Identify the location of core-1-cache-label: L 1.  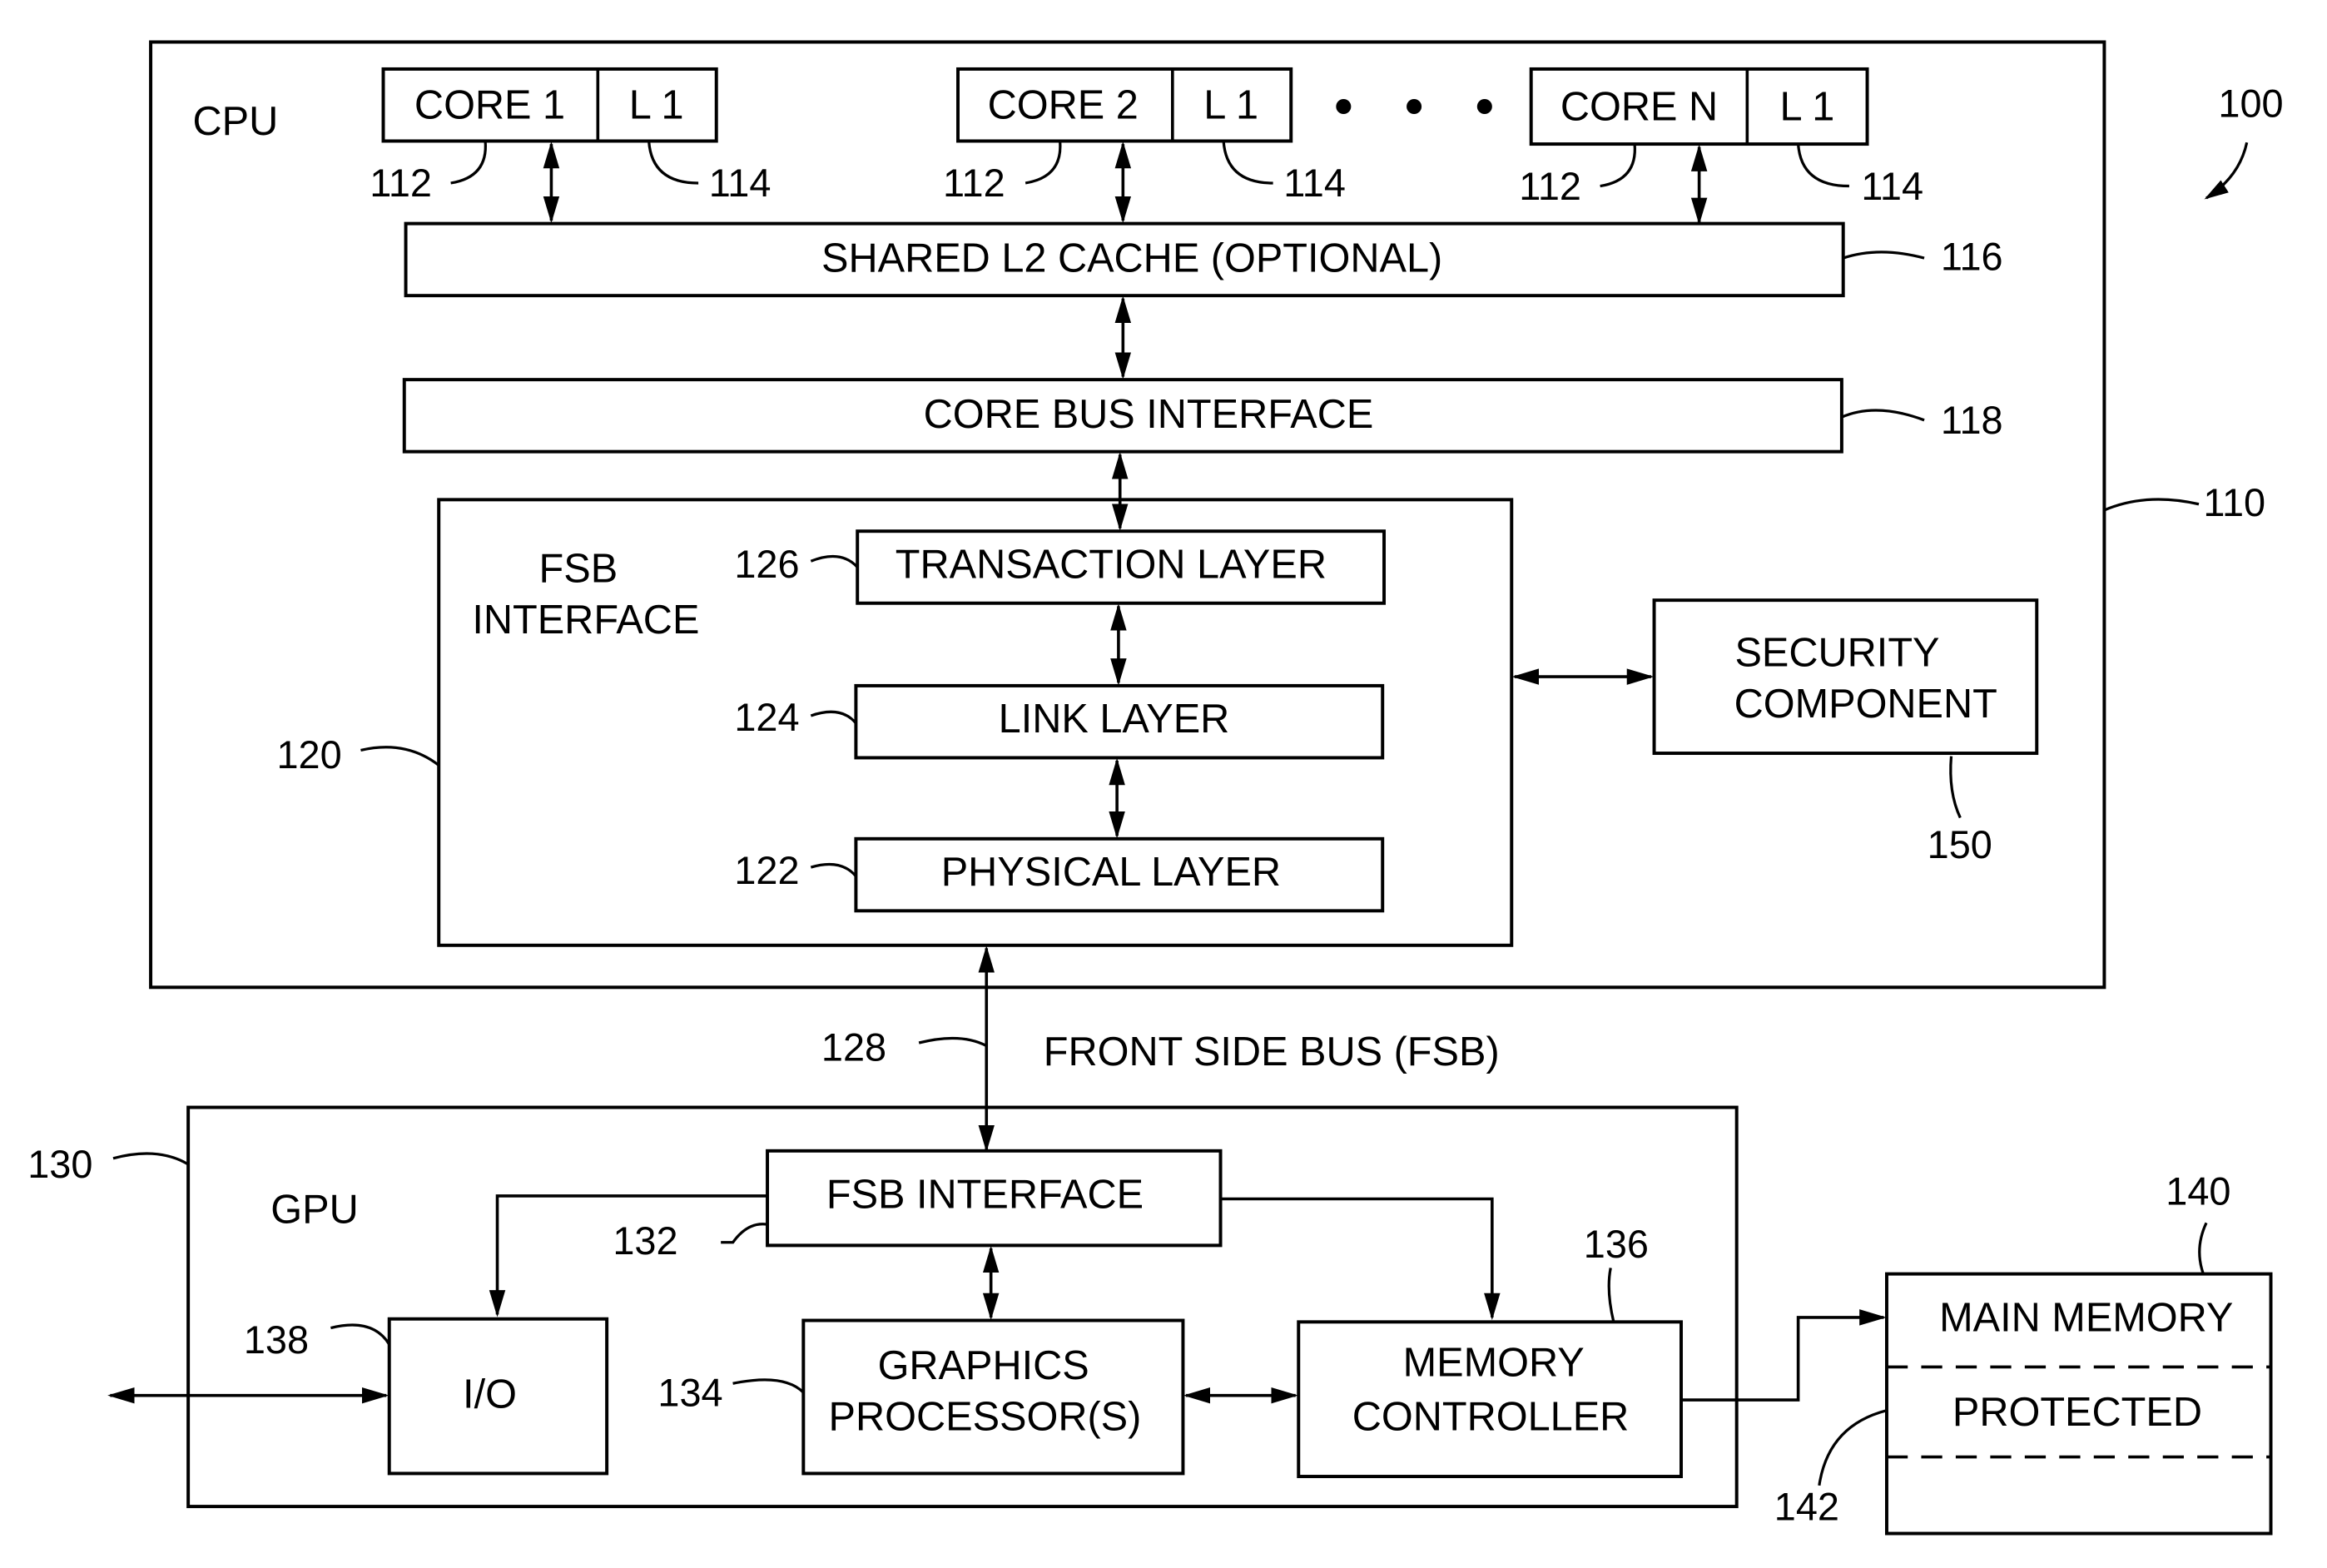
(656, 105).